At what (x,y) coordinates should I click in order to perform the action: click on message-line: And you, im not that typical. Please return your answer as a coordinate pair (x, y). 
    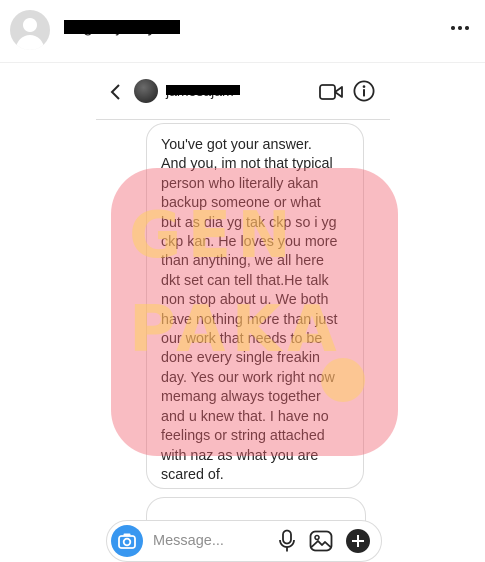
    Looking at the image, I should click on (247, 164).